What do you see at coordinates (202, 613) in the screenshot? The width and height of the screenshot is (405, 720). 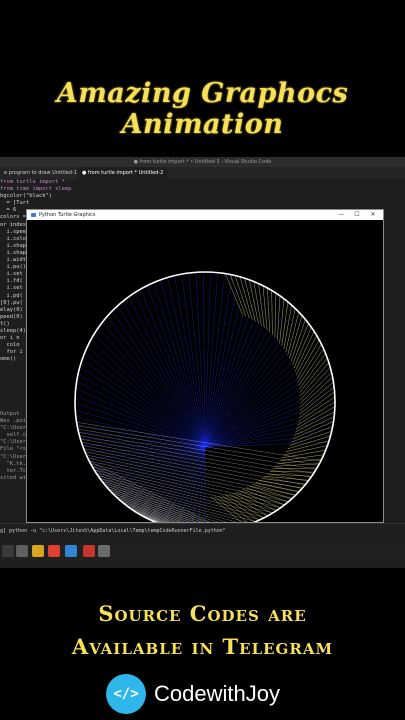 I see `promo-line-1: Source Codes are` at bounding box center [202, 613].